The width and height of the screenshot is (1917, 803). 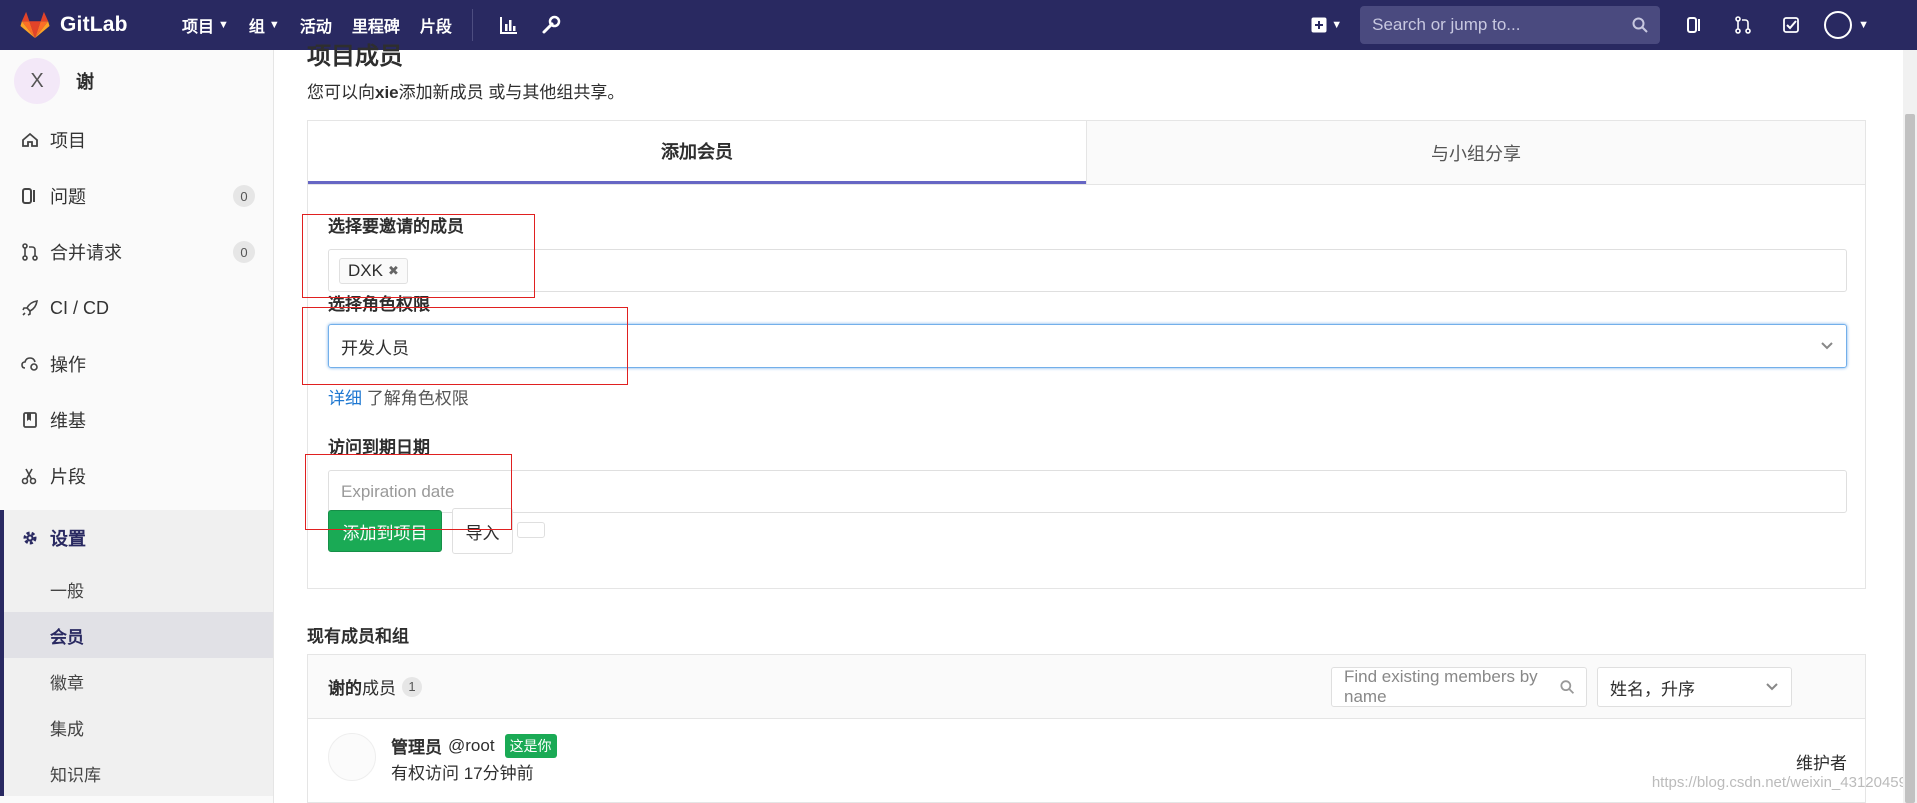 What do you see at coordinates (1652, 689) in the screenshot?
I see `member-sort-value: 姓名，升序` at bounding box center [1652, 689].